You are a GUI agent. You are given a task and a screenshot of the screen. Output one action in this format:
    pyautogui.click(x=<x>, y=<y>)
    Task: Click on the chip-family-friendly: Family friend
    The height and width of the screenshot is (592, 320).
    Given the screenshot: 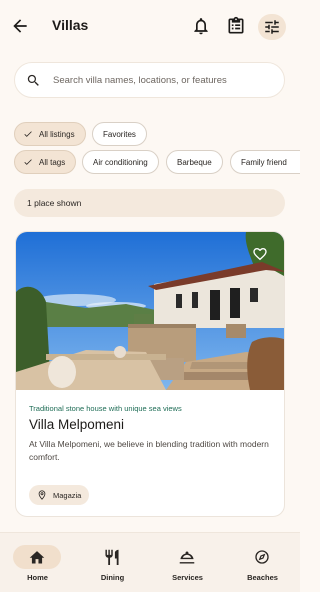 What is the action you would take?
    pyautogui.click(x=265, y=162)
    